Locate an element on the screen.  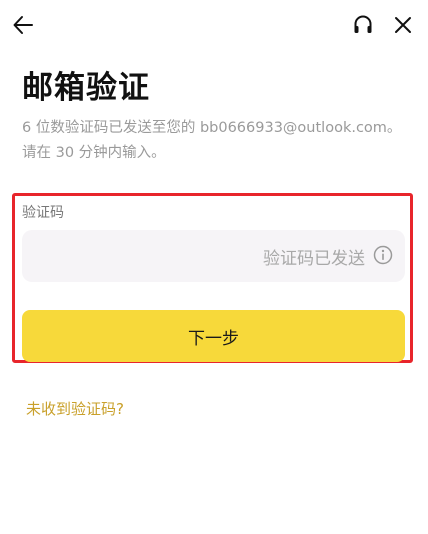
close-icon is located at coordinates (403, 25).